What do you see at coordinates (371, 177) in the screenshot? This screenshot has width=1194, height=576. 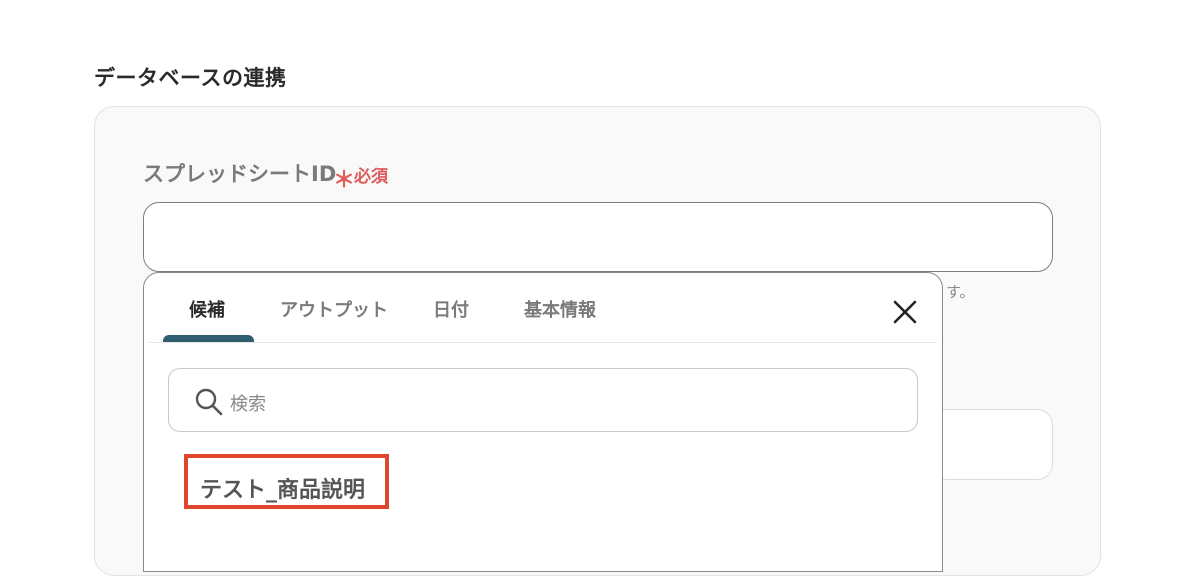 I see `required-label: 必須` at bounding box center [371, 177].